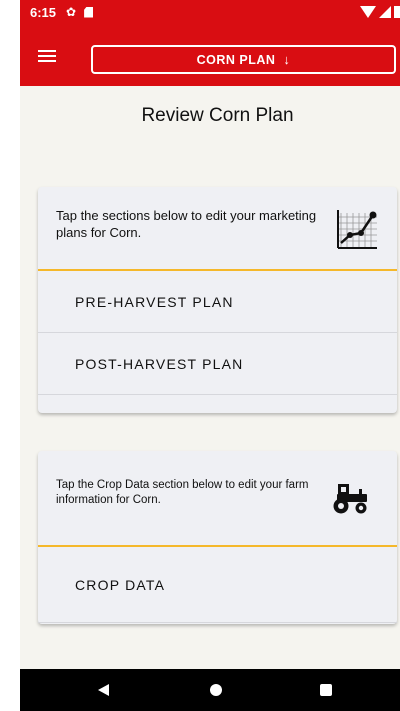  What do you see at coordinates (236, 59) in the screenshot?
I see `plan-selector-label: CORN PLAN` at bounding box center [236, 59].